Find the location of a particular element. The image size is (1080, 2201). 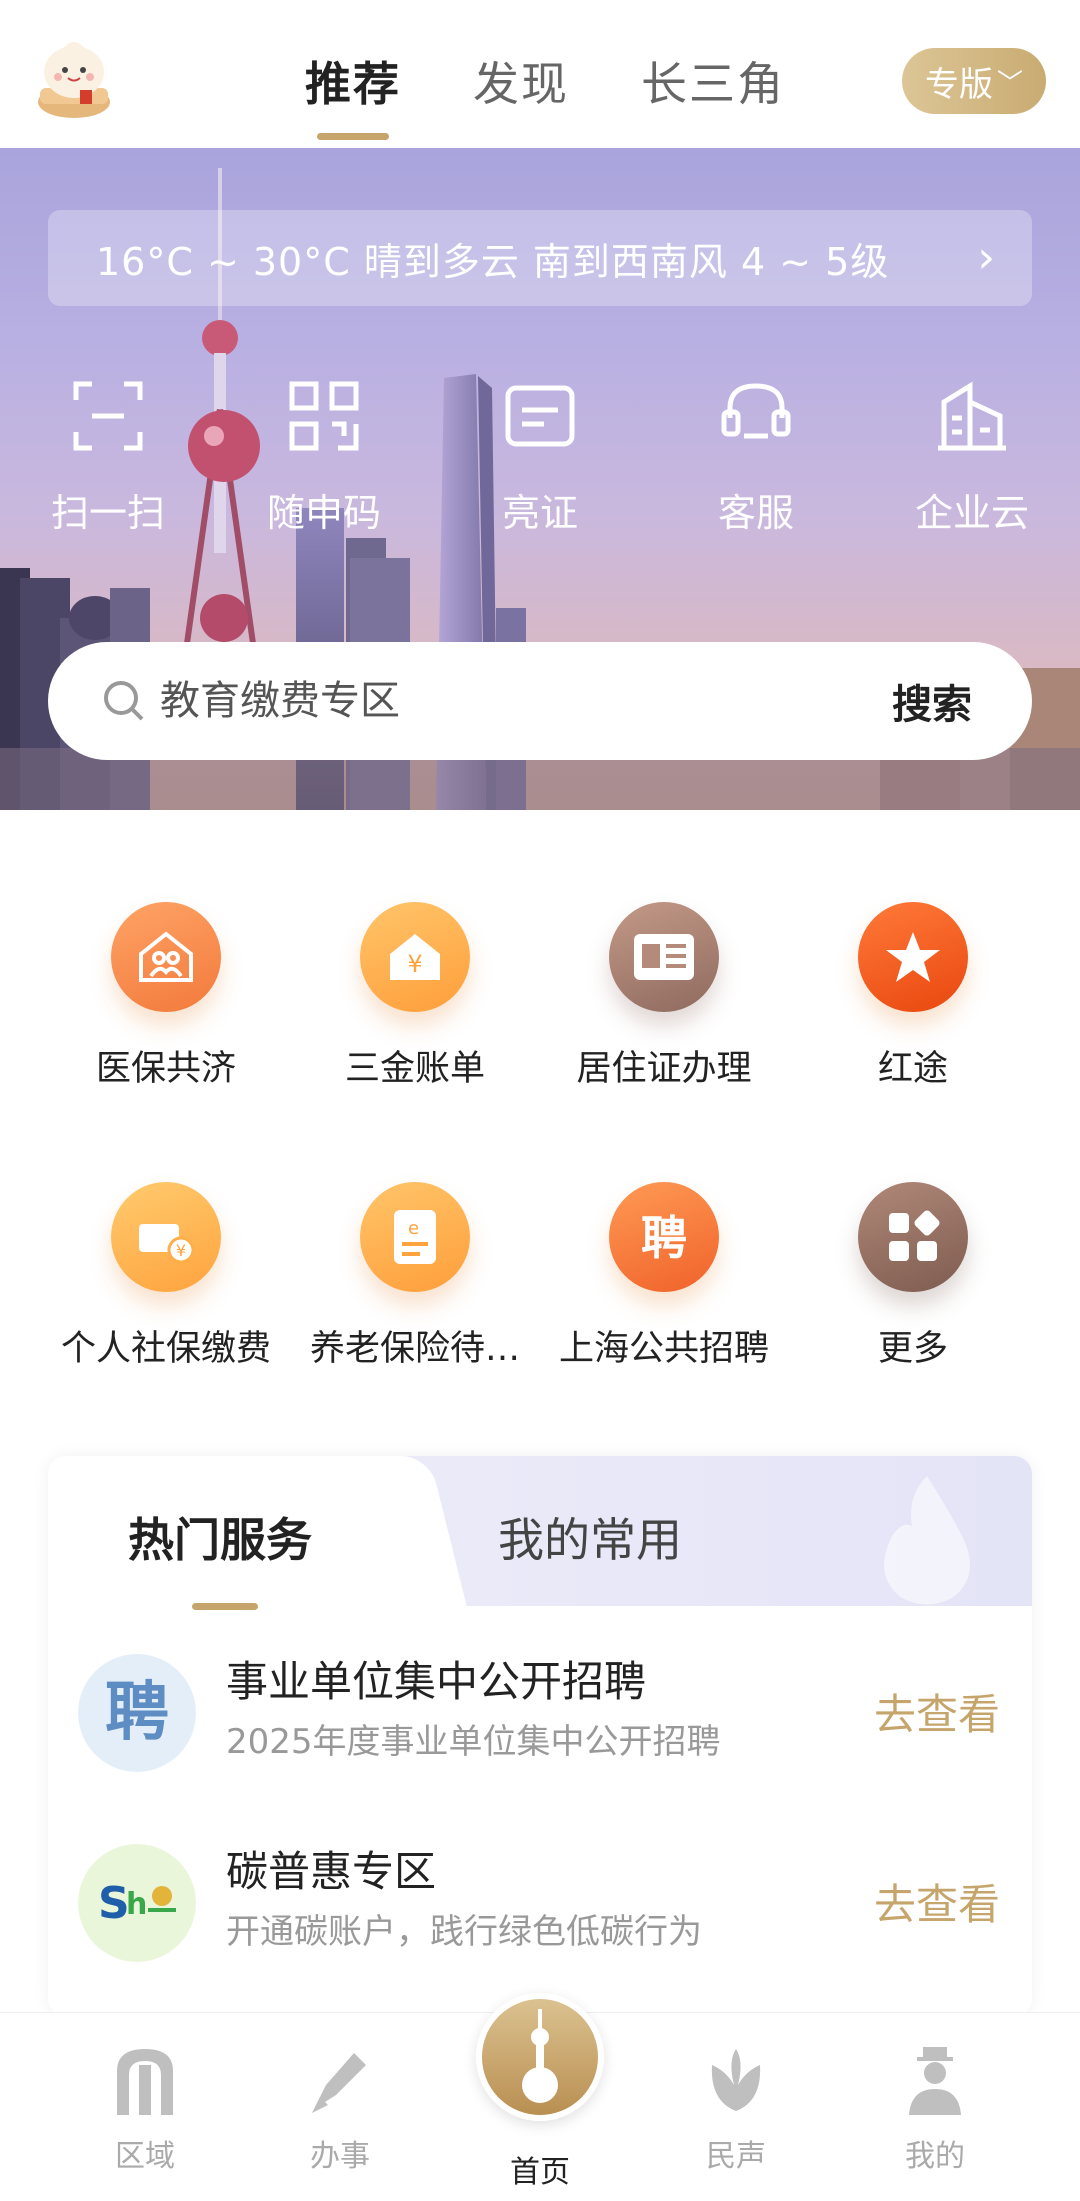

service-label: 更多 is located at coordinates (912, 1349).